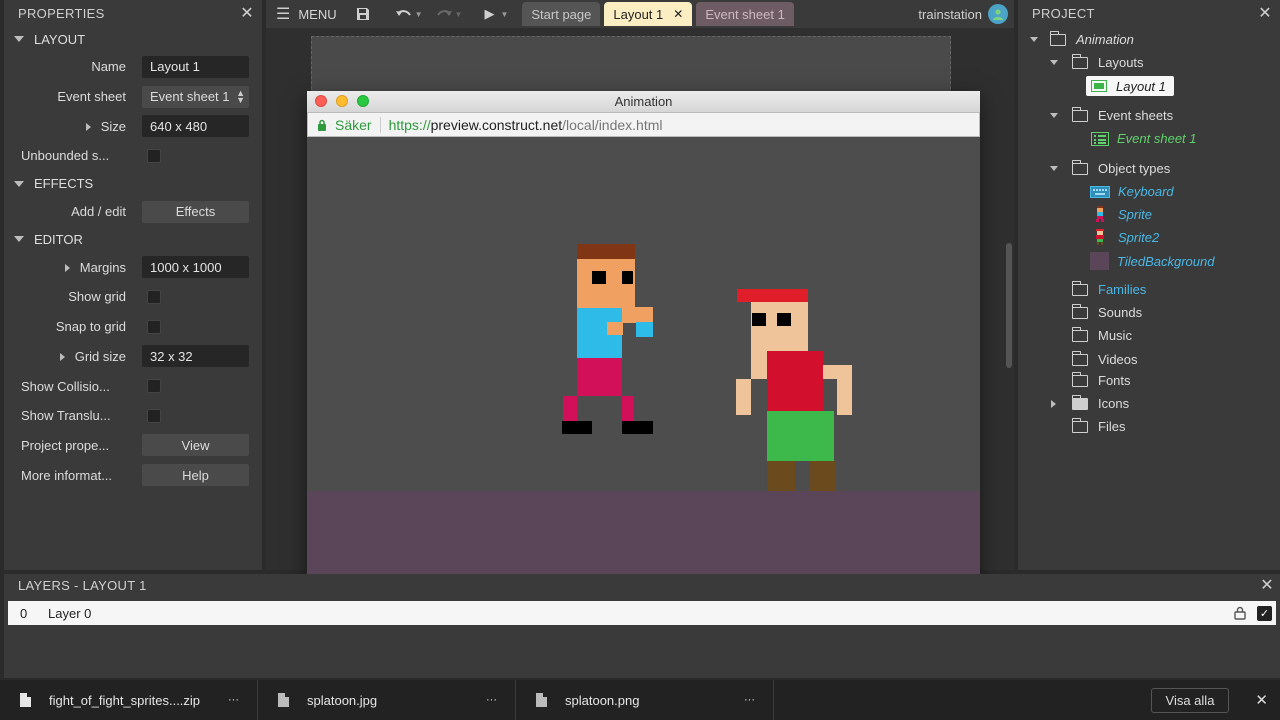  Describe the element at coordinates (1107, 61) in the screenshot. I see `tree-folder-layouts: Layouts` at that location.